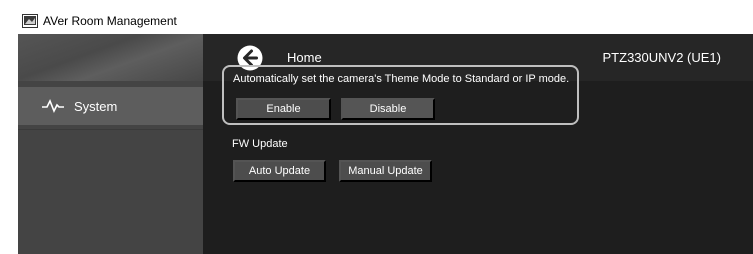 The width and height of the screenshot is (753, 254). Describe the element at coordinates (279, 171) in the screenshot. I see `auto-update-button: Auto Update` at that location.